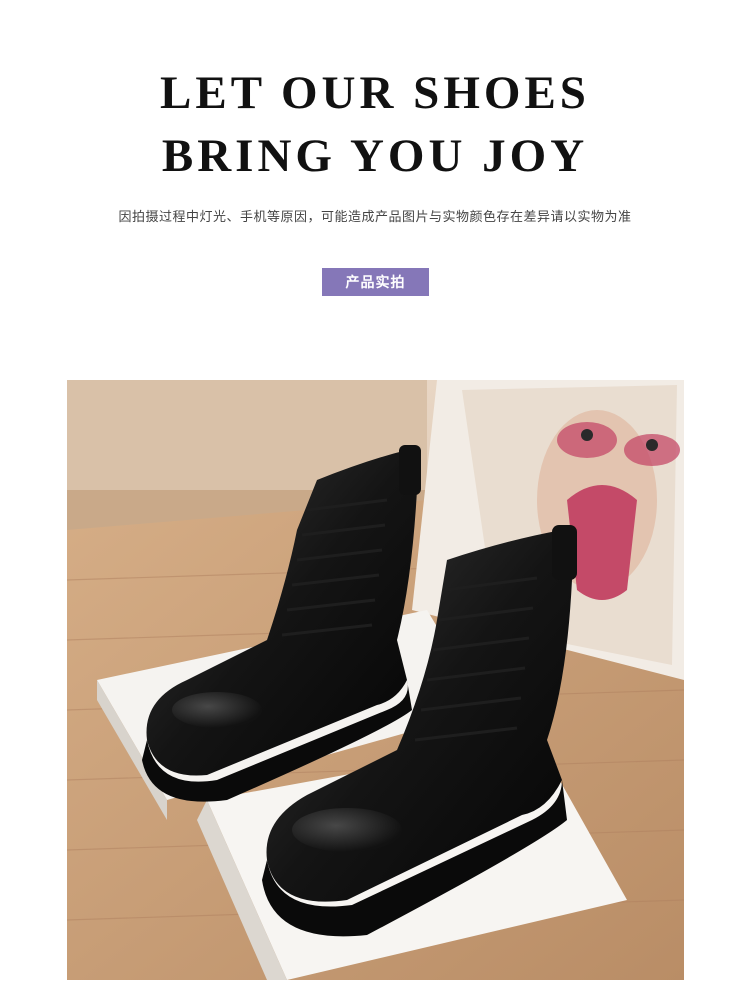  Describe the element at coordinates (375, 156) in the screenshot. I see `headline-line-2: BRING YOU JOY` at that location.